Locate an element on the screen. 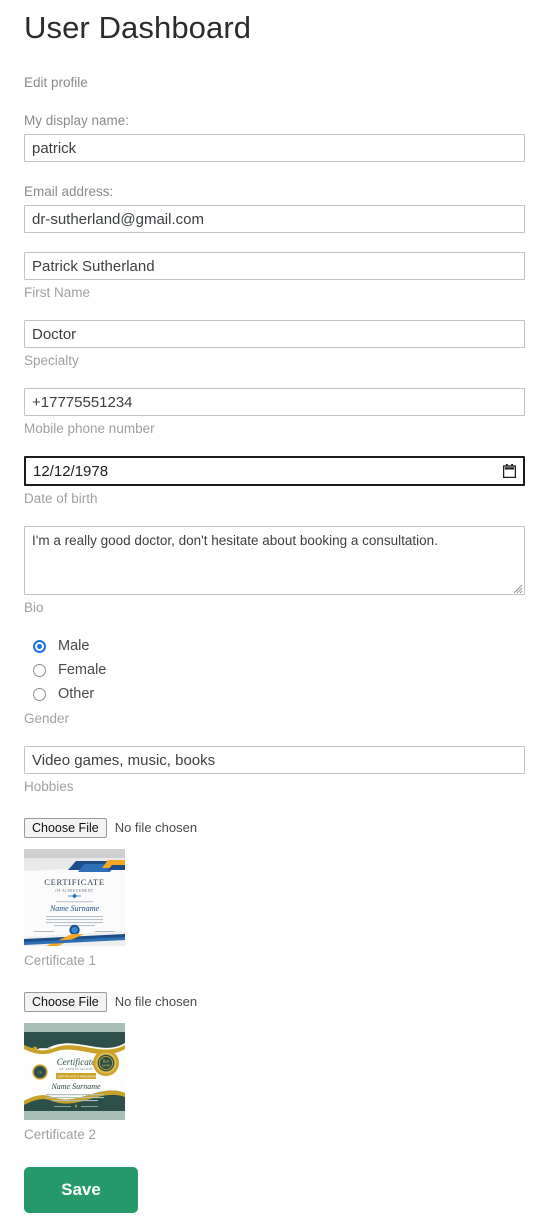  svg-text: Best is located at coordinates (106, 1062).